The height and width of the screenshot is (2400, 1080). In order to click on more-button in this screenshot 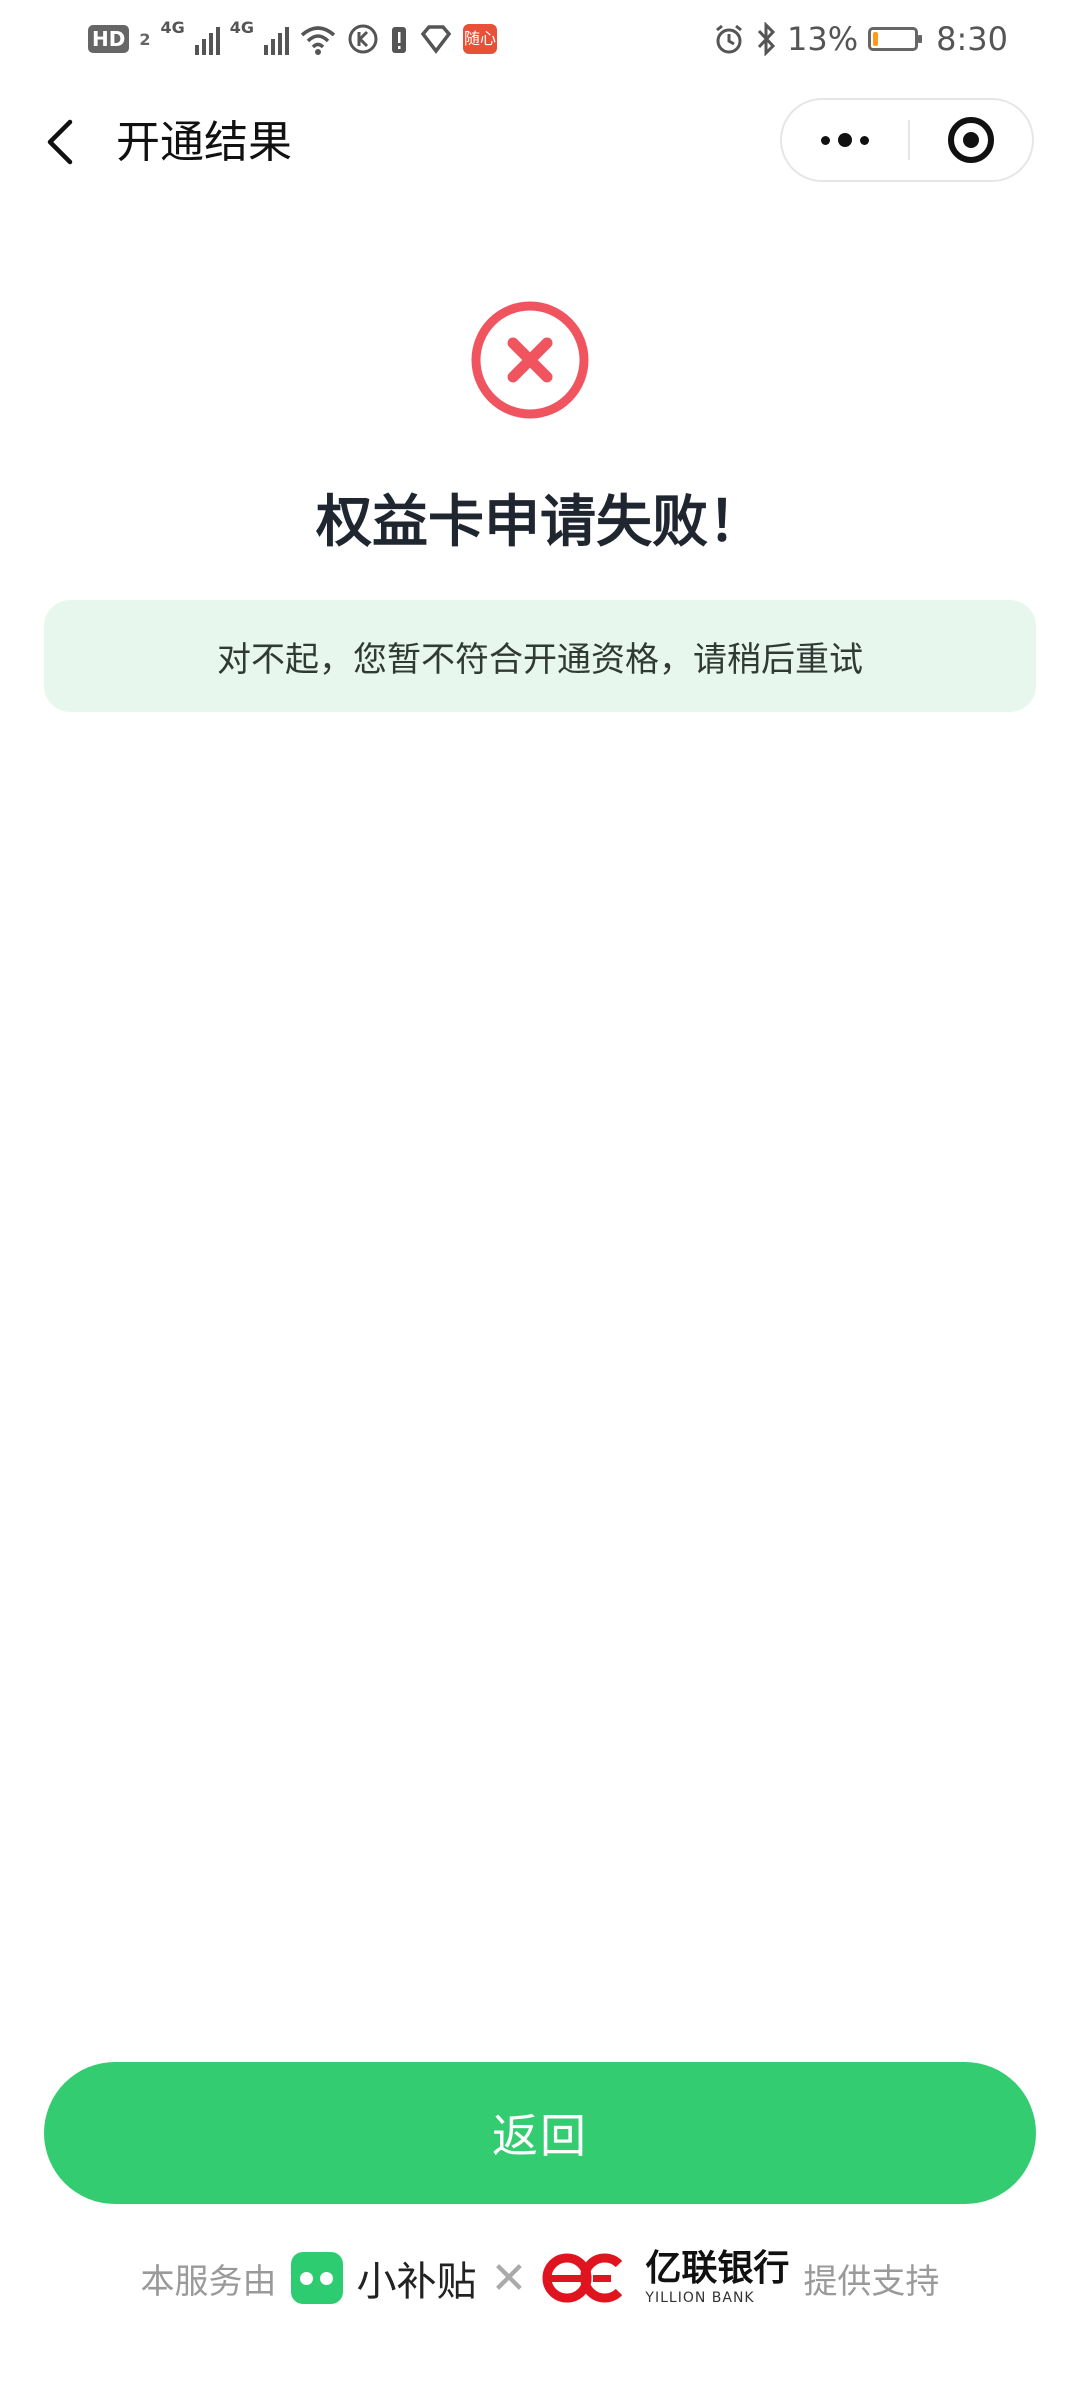, I will do `click(845, 140)`.